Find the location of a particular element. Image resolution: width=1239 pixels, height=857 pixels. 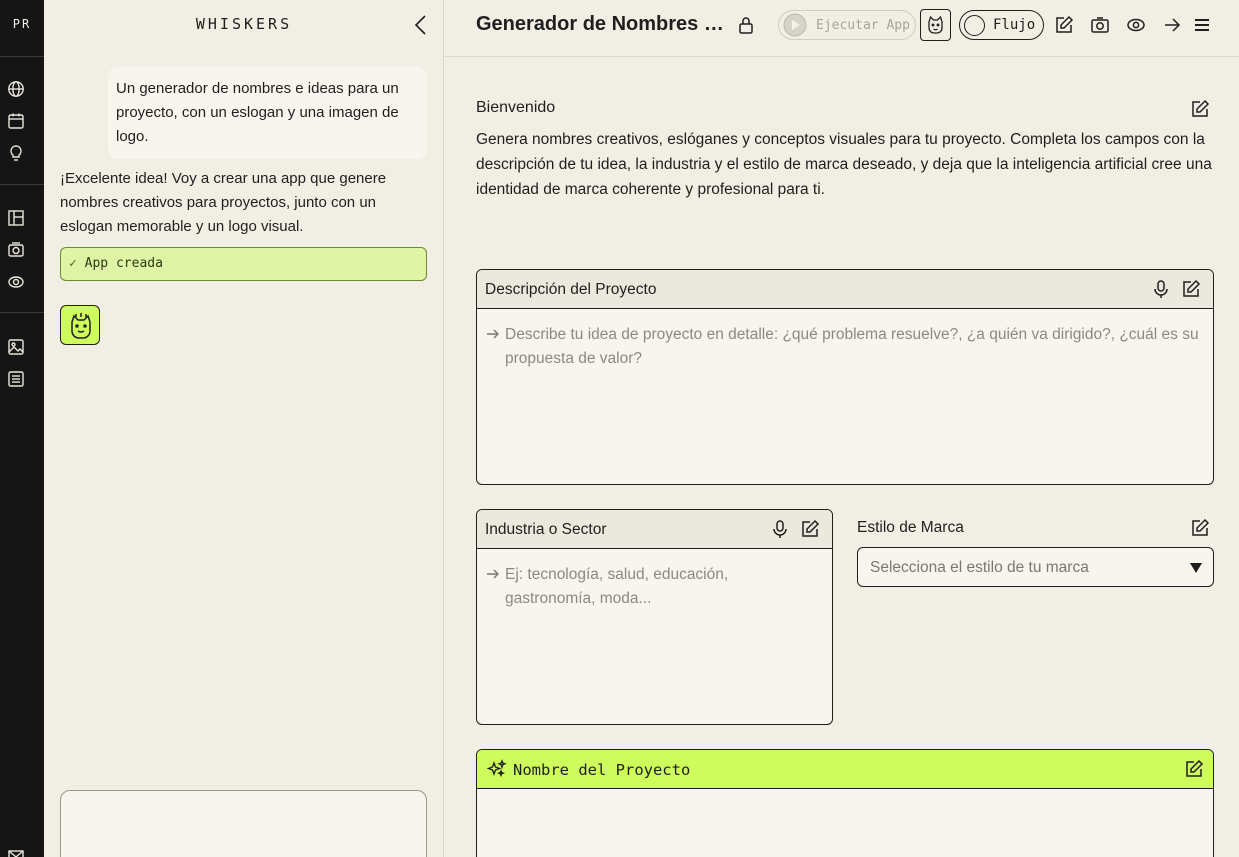

brand-style-label: Estilo de Marca is located at coordinates (910, 527).